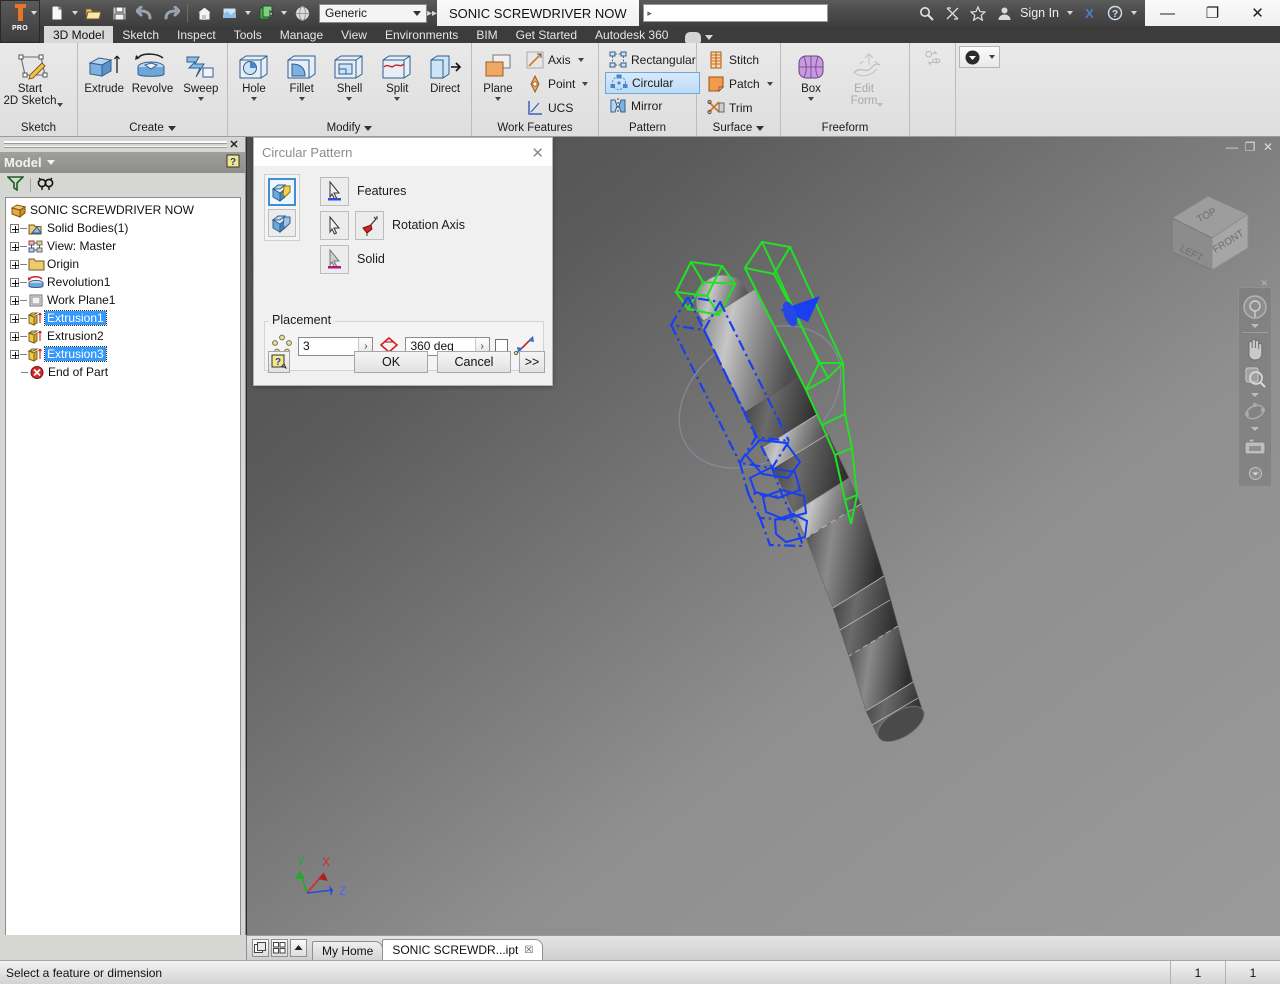 The width and height of the screenshot is (1280, 984). What do you see at coordinates (1167, 13) in the screenshot?
I see `minimize-button: —` at bounding box center [1167, 13].